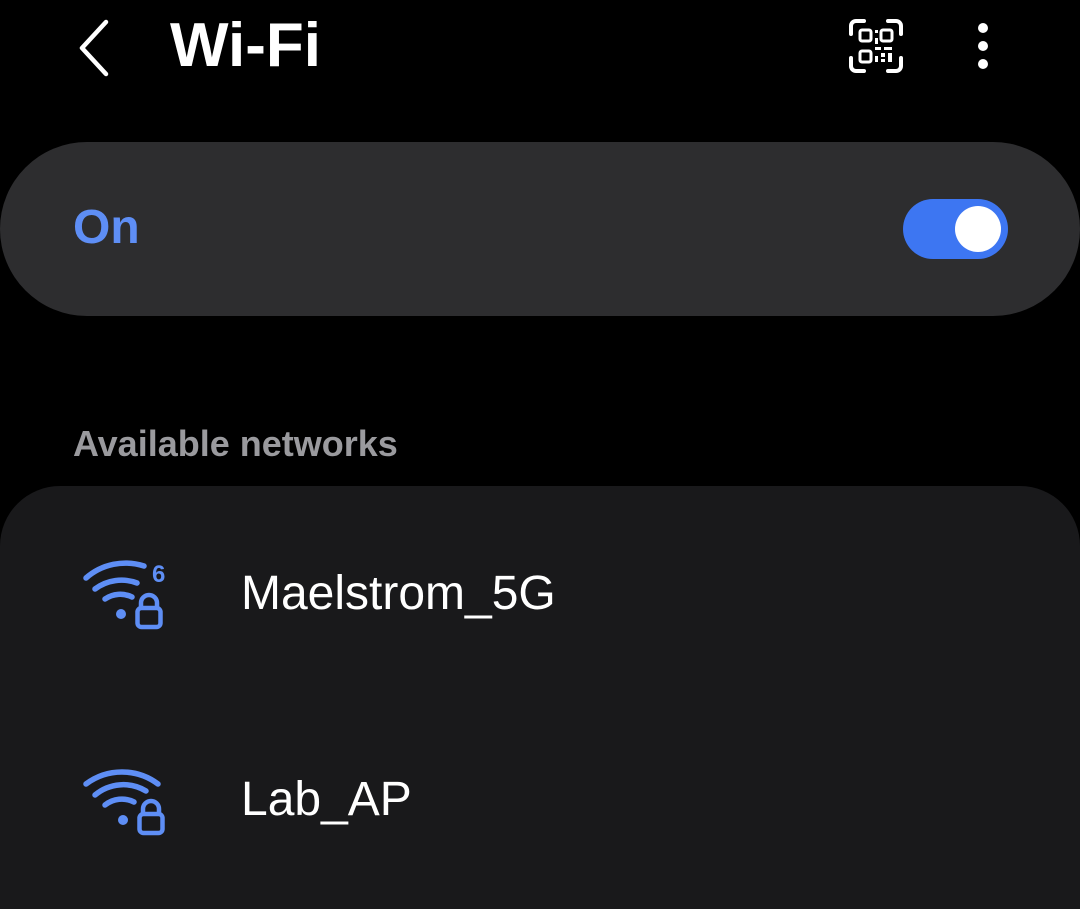  Describe the element at coordinates (978, 229) in the screenshot. I see `switch-knob` at that location.